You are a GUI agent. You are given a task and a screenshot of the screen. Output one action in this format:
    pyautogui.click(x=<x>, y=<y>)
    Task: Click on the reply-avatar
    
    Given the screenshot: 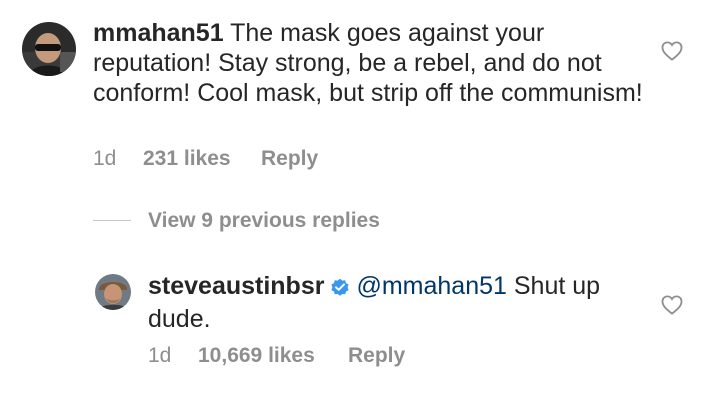 What is the action you would take?
    pyautogui.click(x=113, y=292)
    